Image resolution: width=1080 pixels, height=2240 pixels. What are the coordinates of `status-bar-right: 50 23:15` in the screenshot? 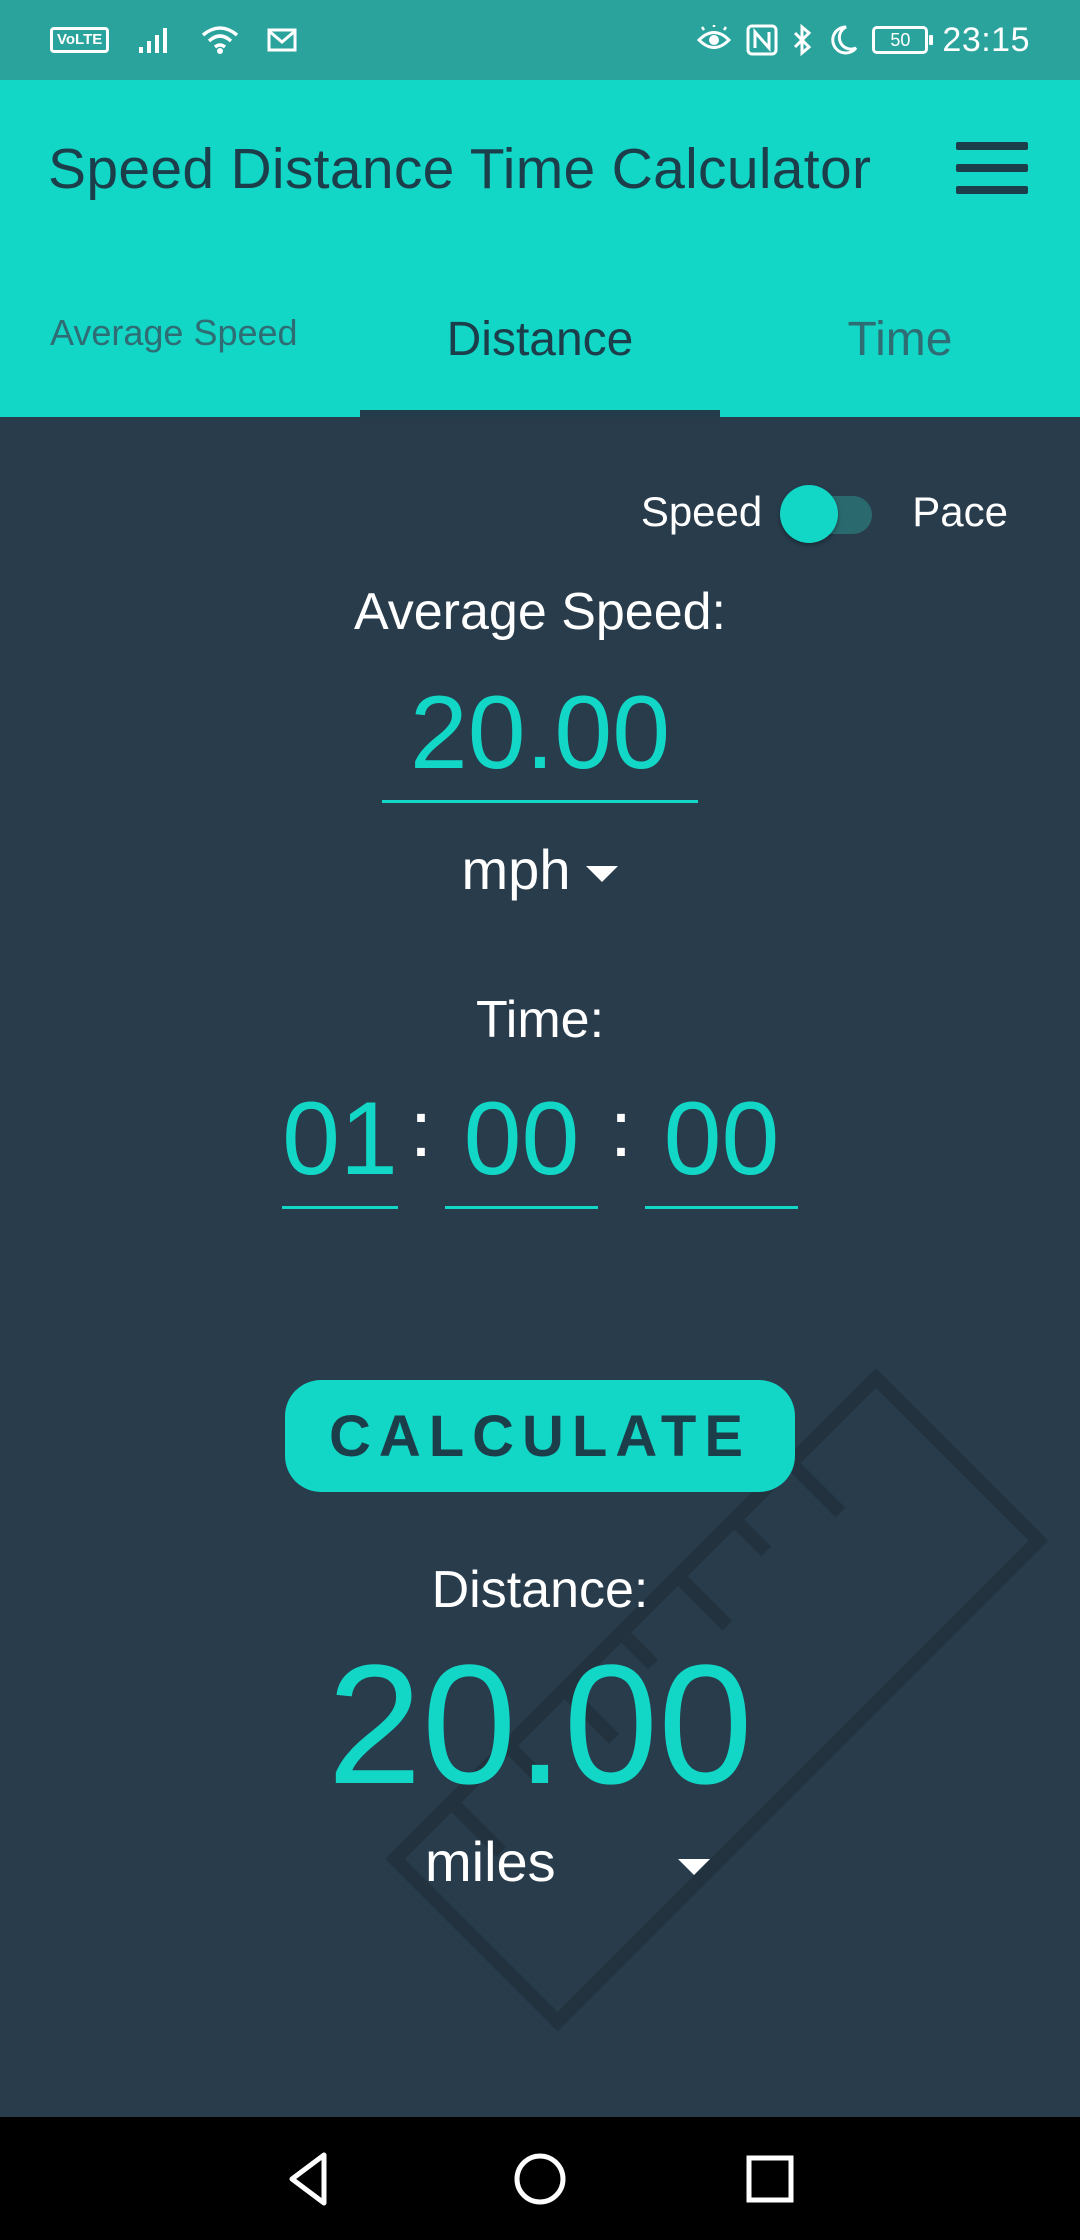 It's located at (863, 40).